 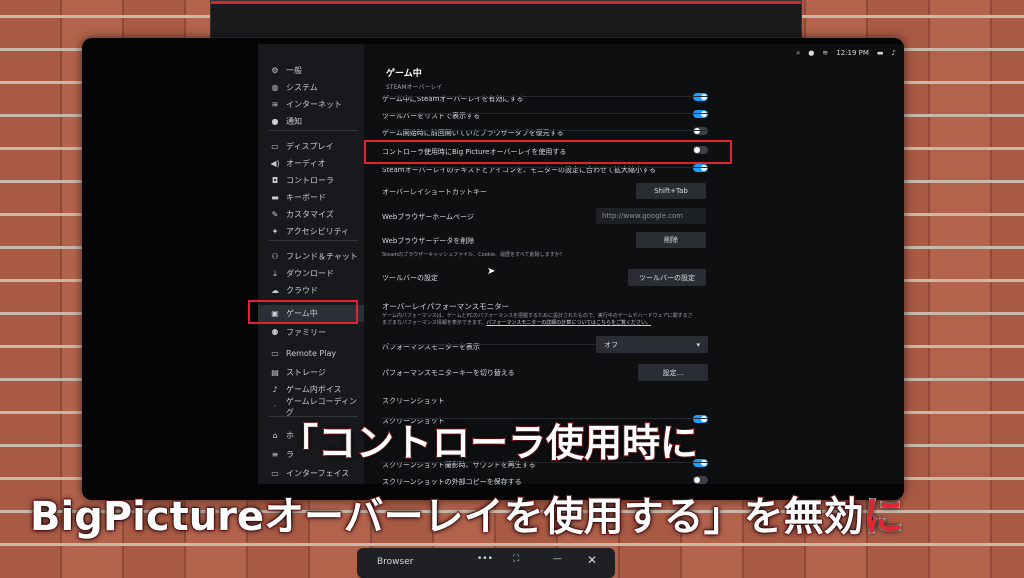 I want to click on sidebar-item-label: キーボード, so click(x=306, y=197).